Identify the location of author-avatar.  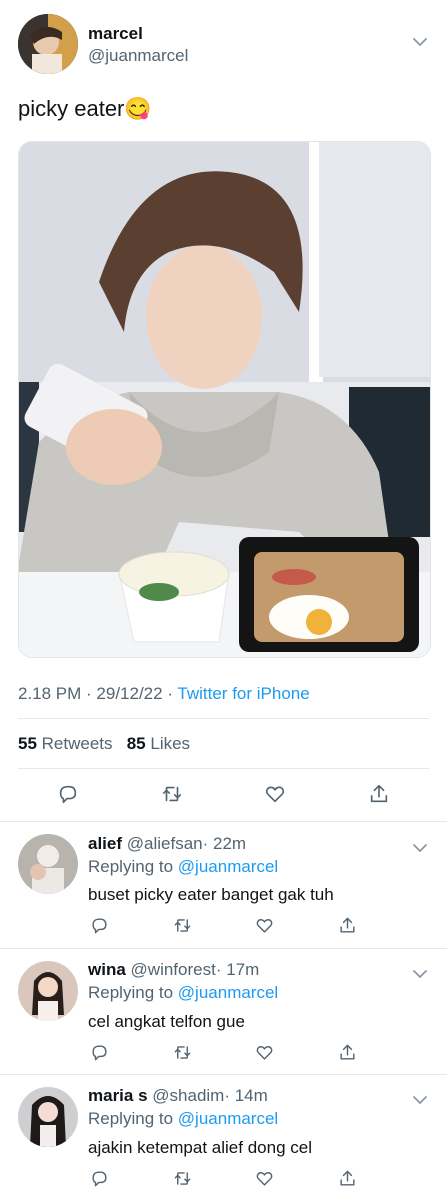
(48, 44).